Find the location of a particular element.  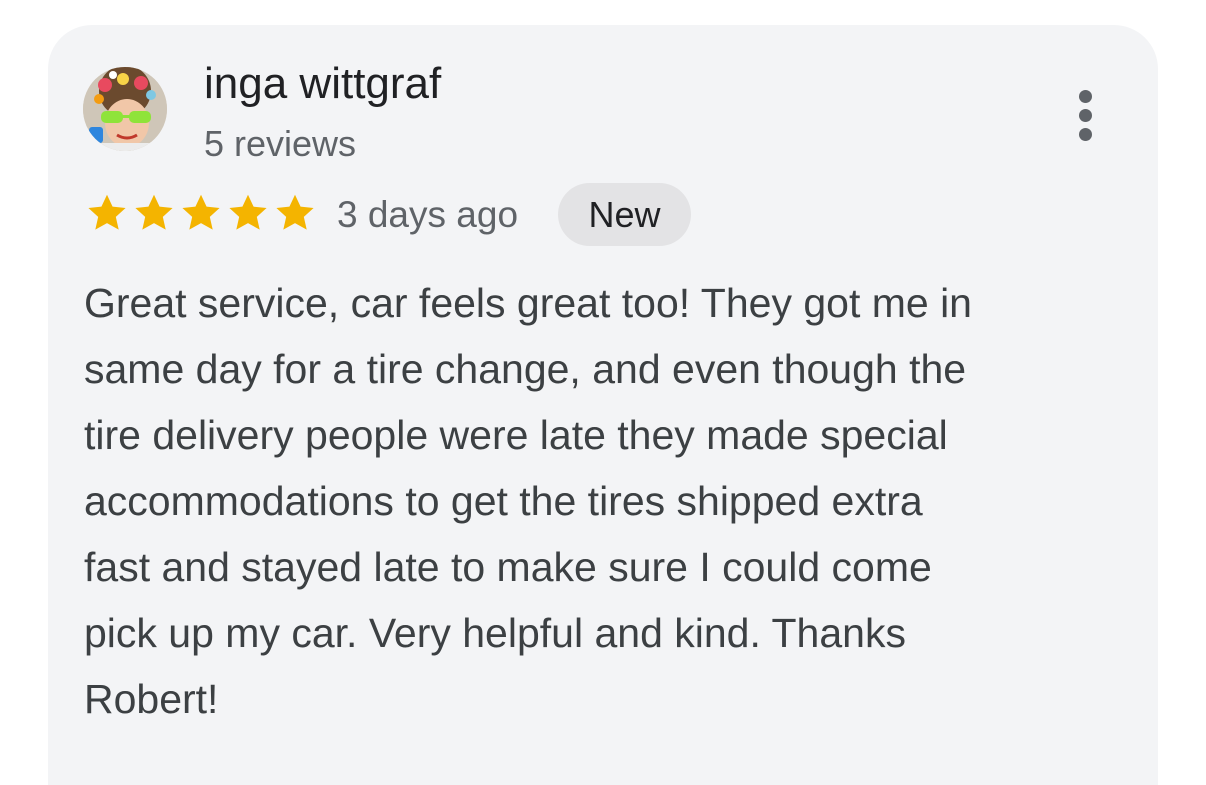

more-vert-icon is located at coordinates (1085, 96).